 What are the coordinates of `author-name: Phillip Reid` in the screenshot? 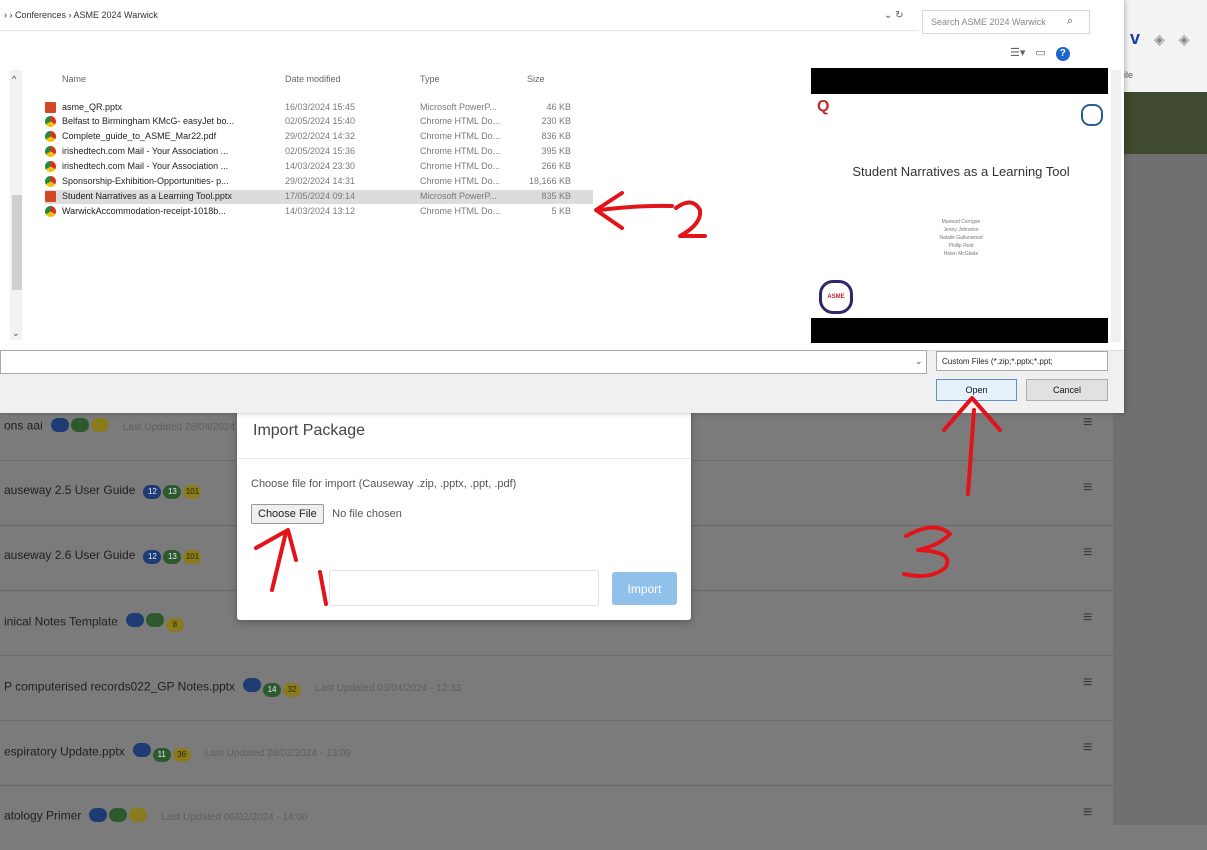 It's located at (961, 246).